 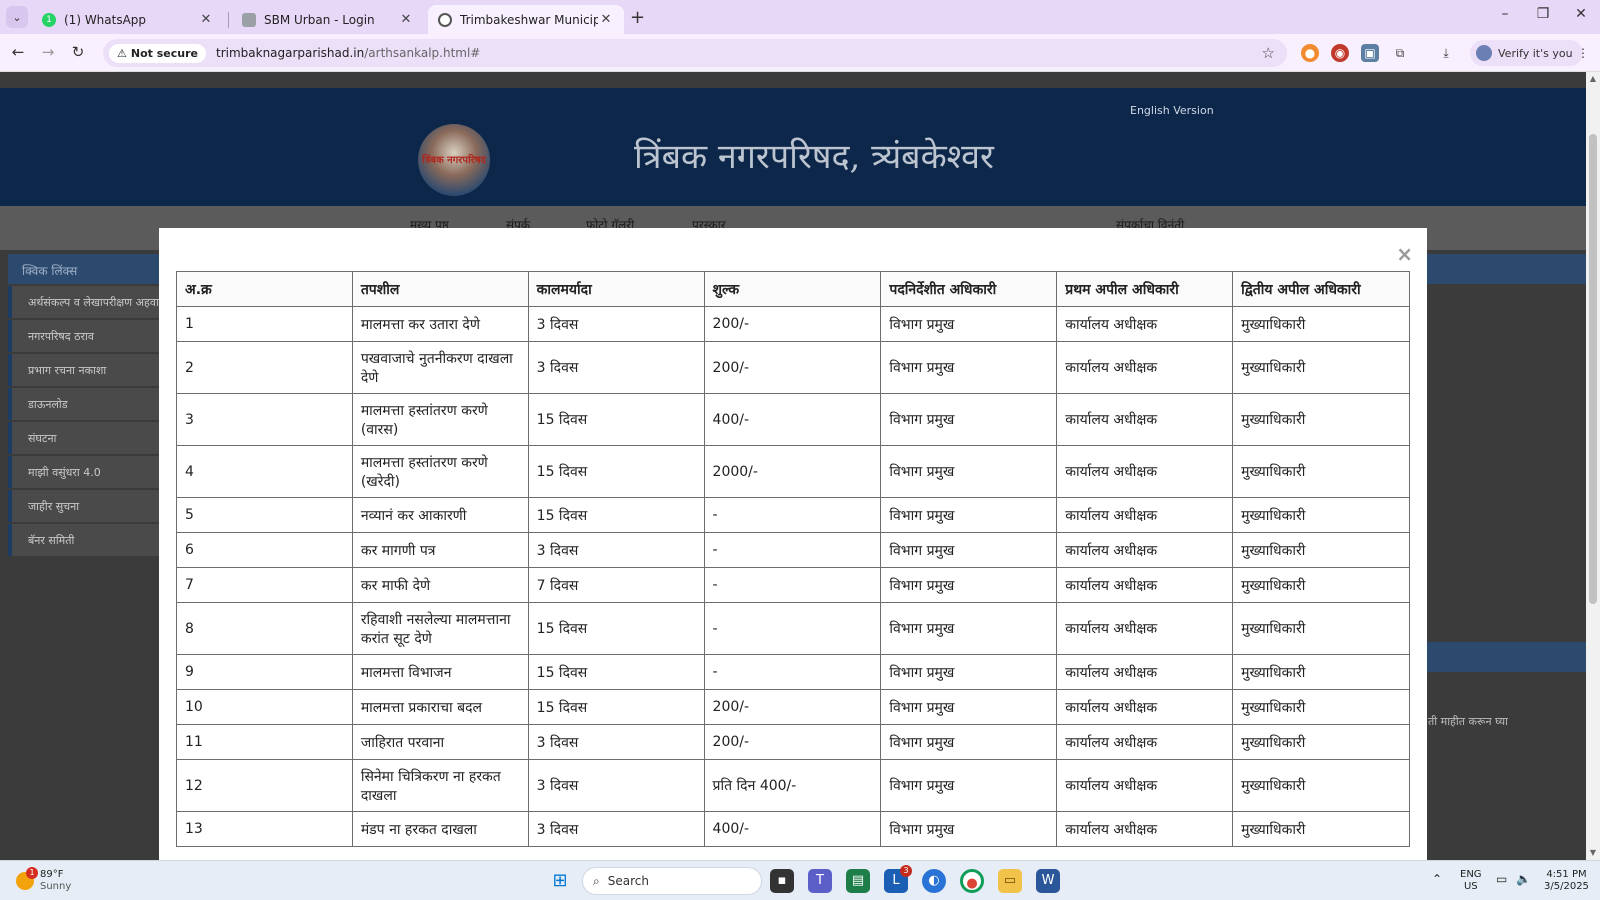 What do you see at coordinates (1581, 14) in the screenshot?
I see `close-window-button: ✕` at bounding box center [1581, 14].